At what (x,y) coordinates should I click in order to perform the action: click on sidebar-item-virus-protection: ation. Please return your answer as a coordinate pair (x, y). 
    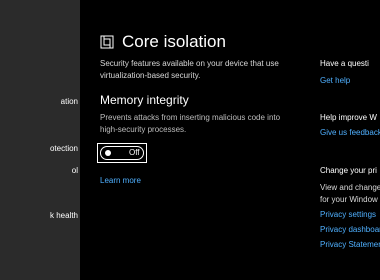
    Looking at the image, I should click on (69, 101).